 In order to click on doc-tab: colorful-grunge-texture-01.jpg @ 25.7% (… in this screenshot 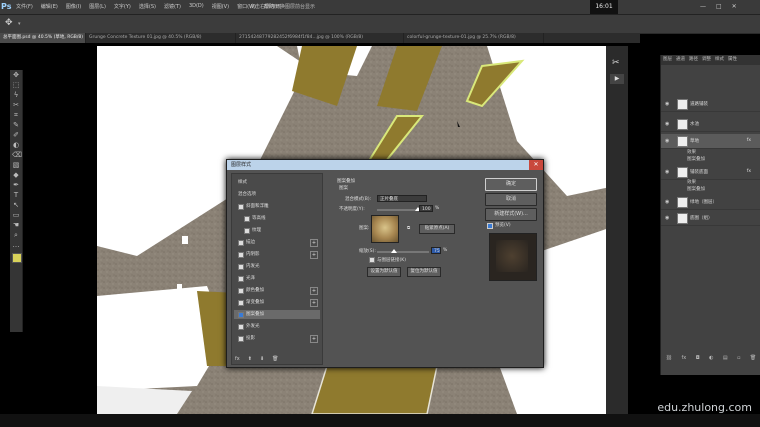, I will do `click(474, 38)`.